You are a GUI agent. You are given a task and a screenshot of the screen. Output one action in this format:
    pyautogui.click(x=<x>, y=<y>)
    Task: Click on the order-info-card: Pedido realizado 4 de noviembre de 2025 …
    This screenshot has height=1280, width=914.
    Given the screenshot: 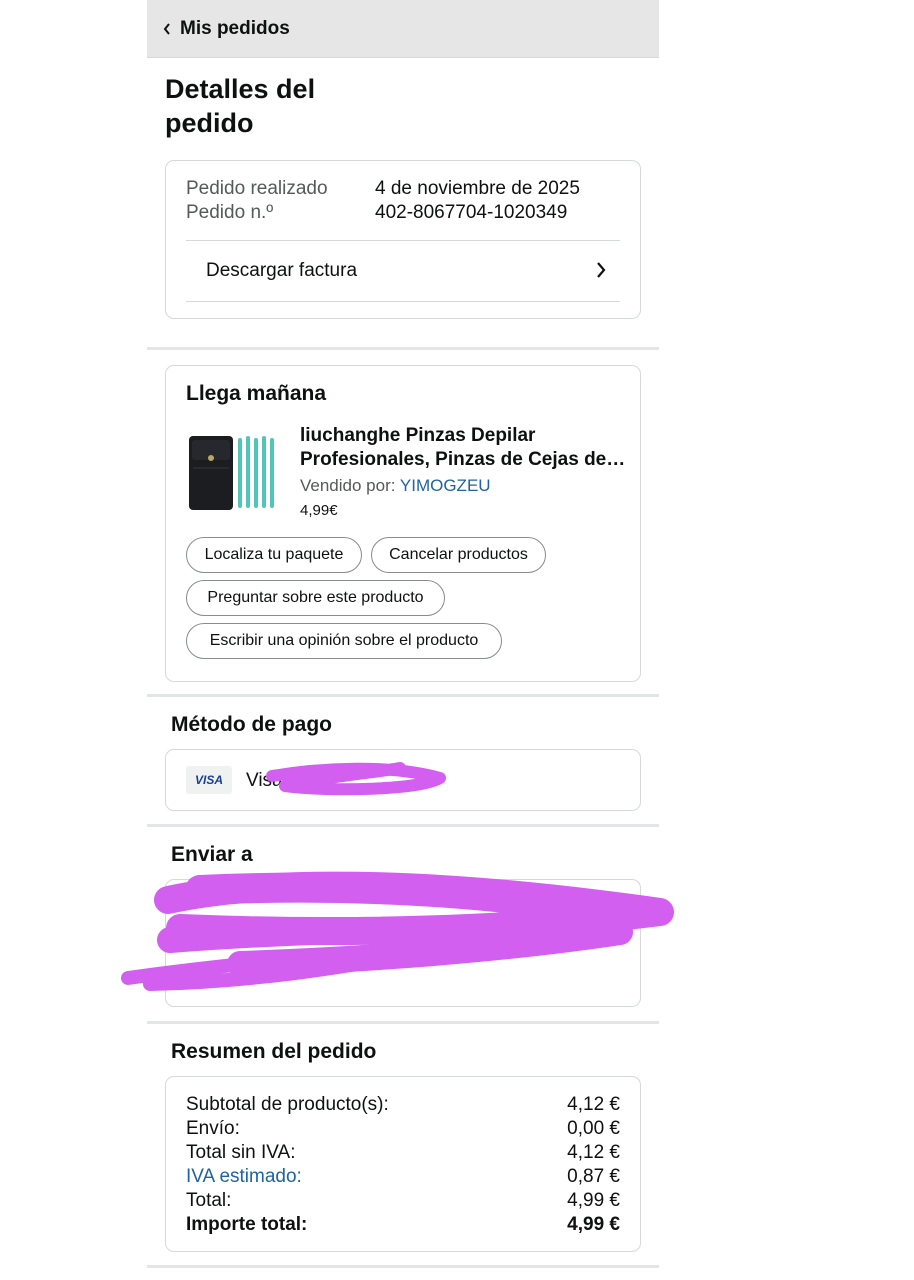 What is the action you would take?
    pyautogui.click(x=403, y=239)
    